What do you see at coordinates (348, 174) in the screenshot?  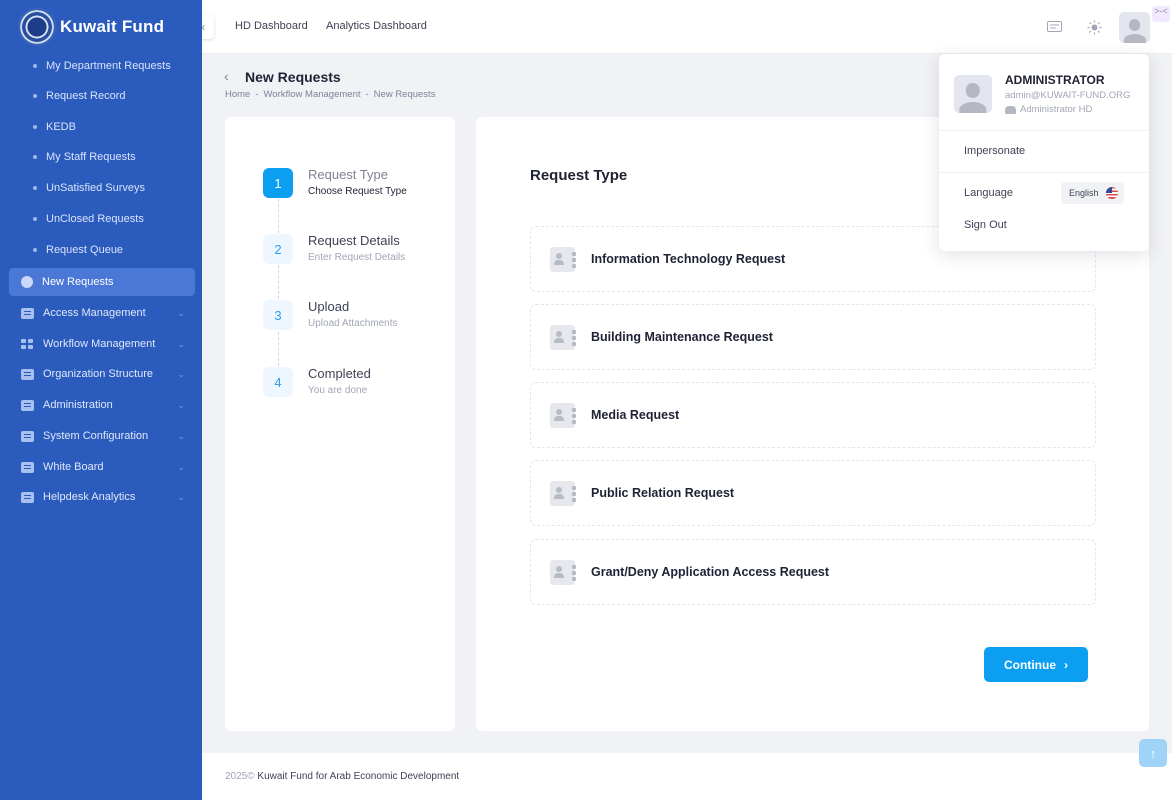 I see `step-title: Request Type` at bounding box center [348, 174].